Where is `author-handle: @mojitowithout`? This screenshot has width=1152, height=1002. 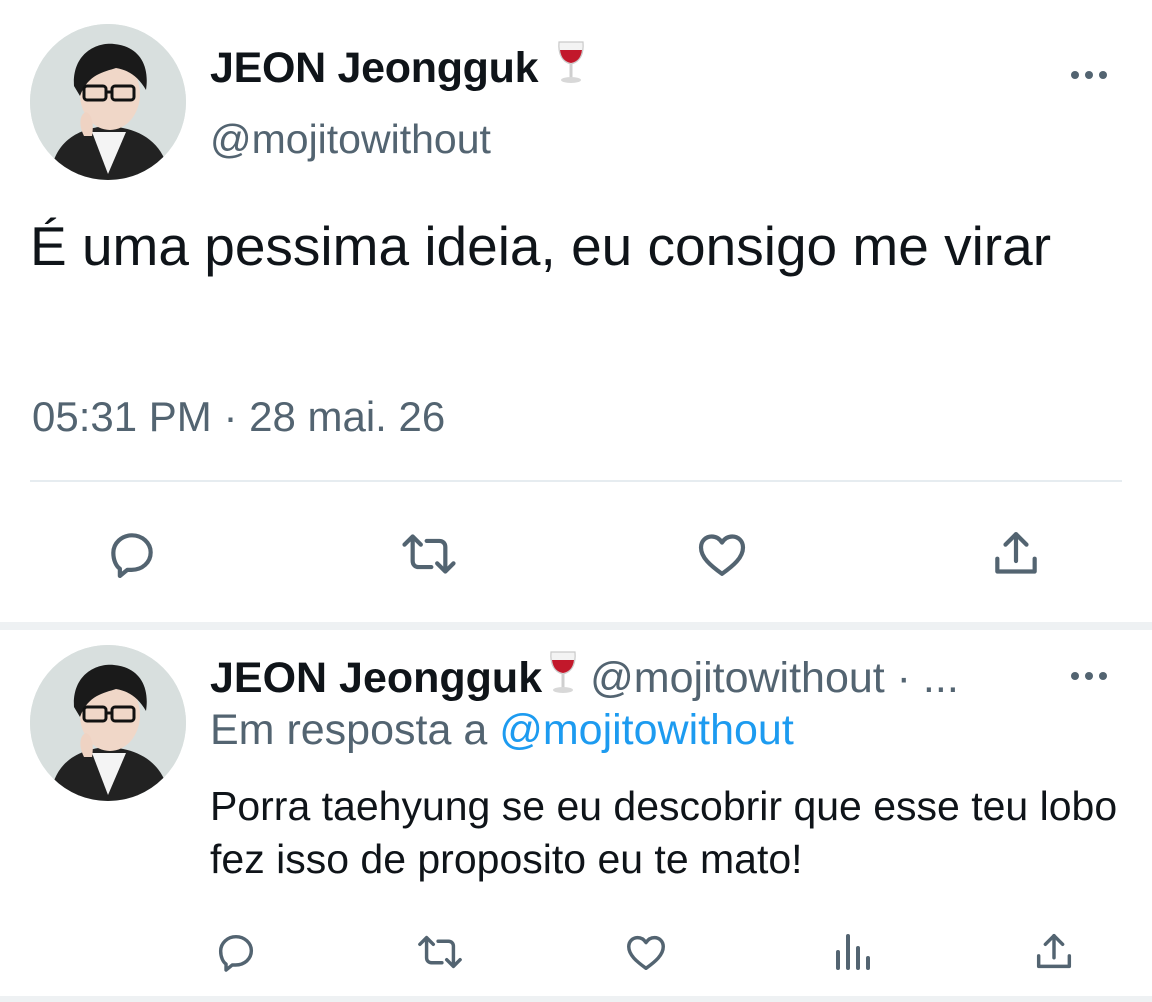 author-handle: @mojitowithout is located at coordinates (350, 139).